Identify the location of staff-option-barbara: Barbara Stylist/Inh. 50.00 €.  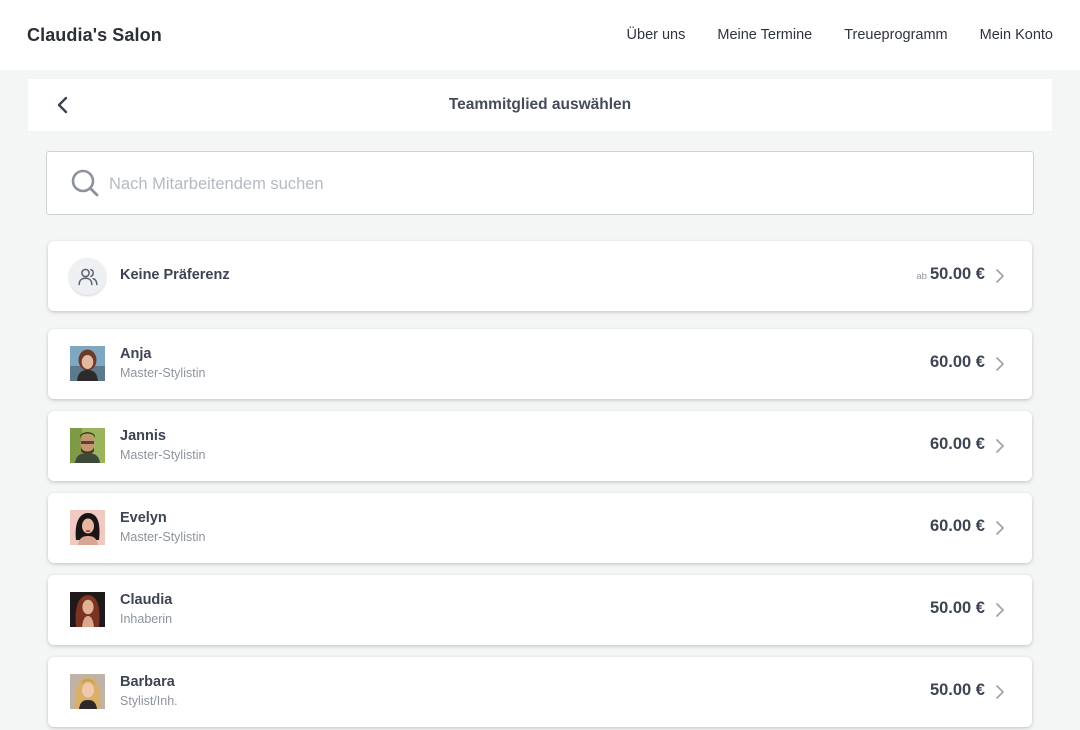
(540, 692).